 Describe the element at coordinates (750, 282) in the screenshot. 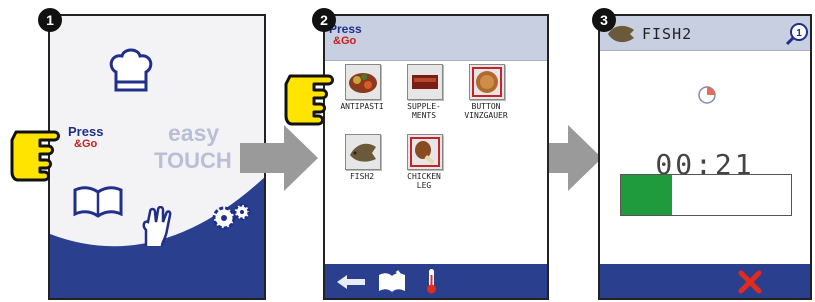

I see `cancel-x-icon` at that location.